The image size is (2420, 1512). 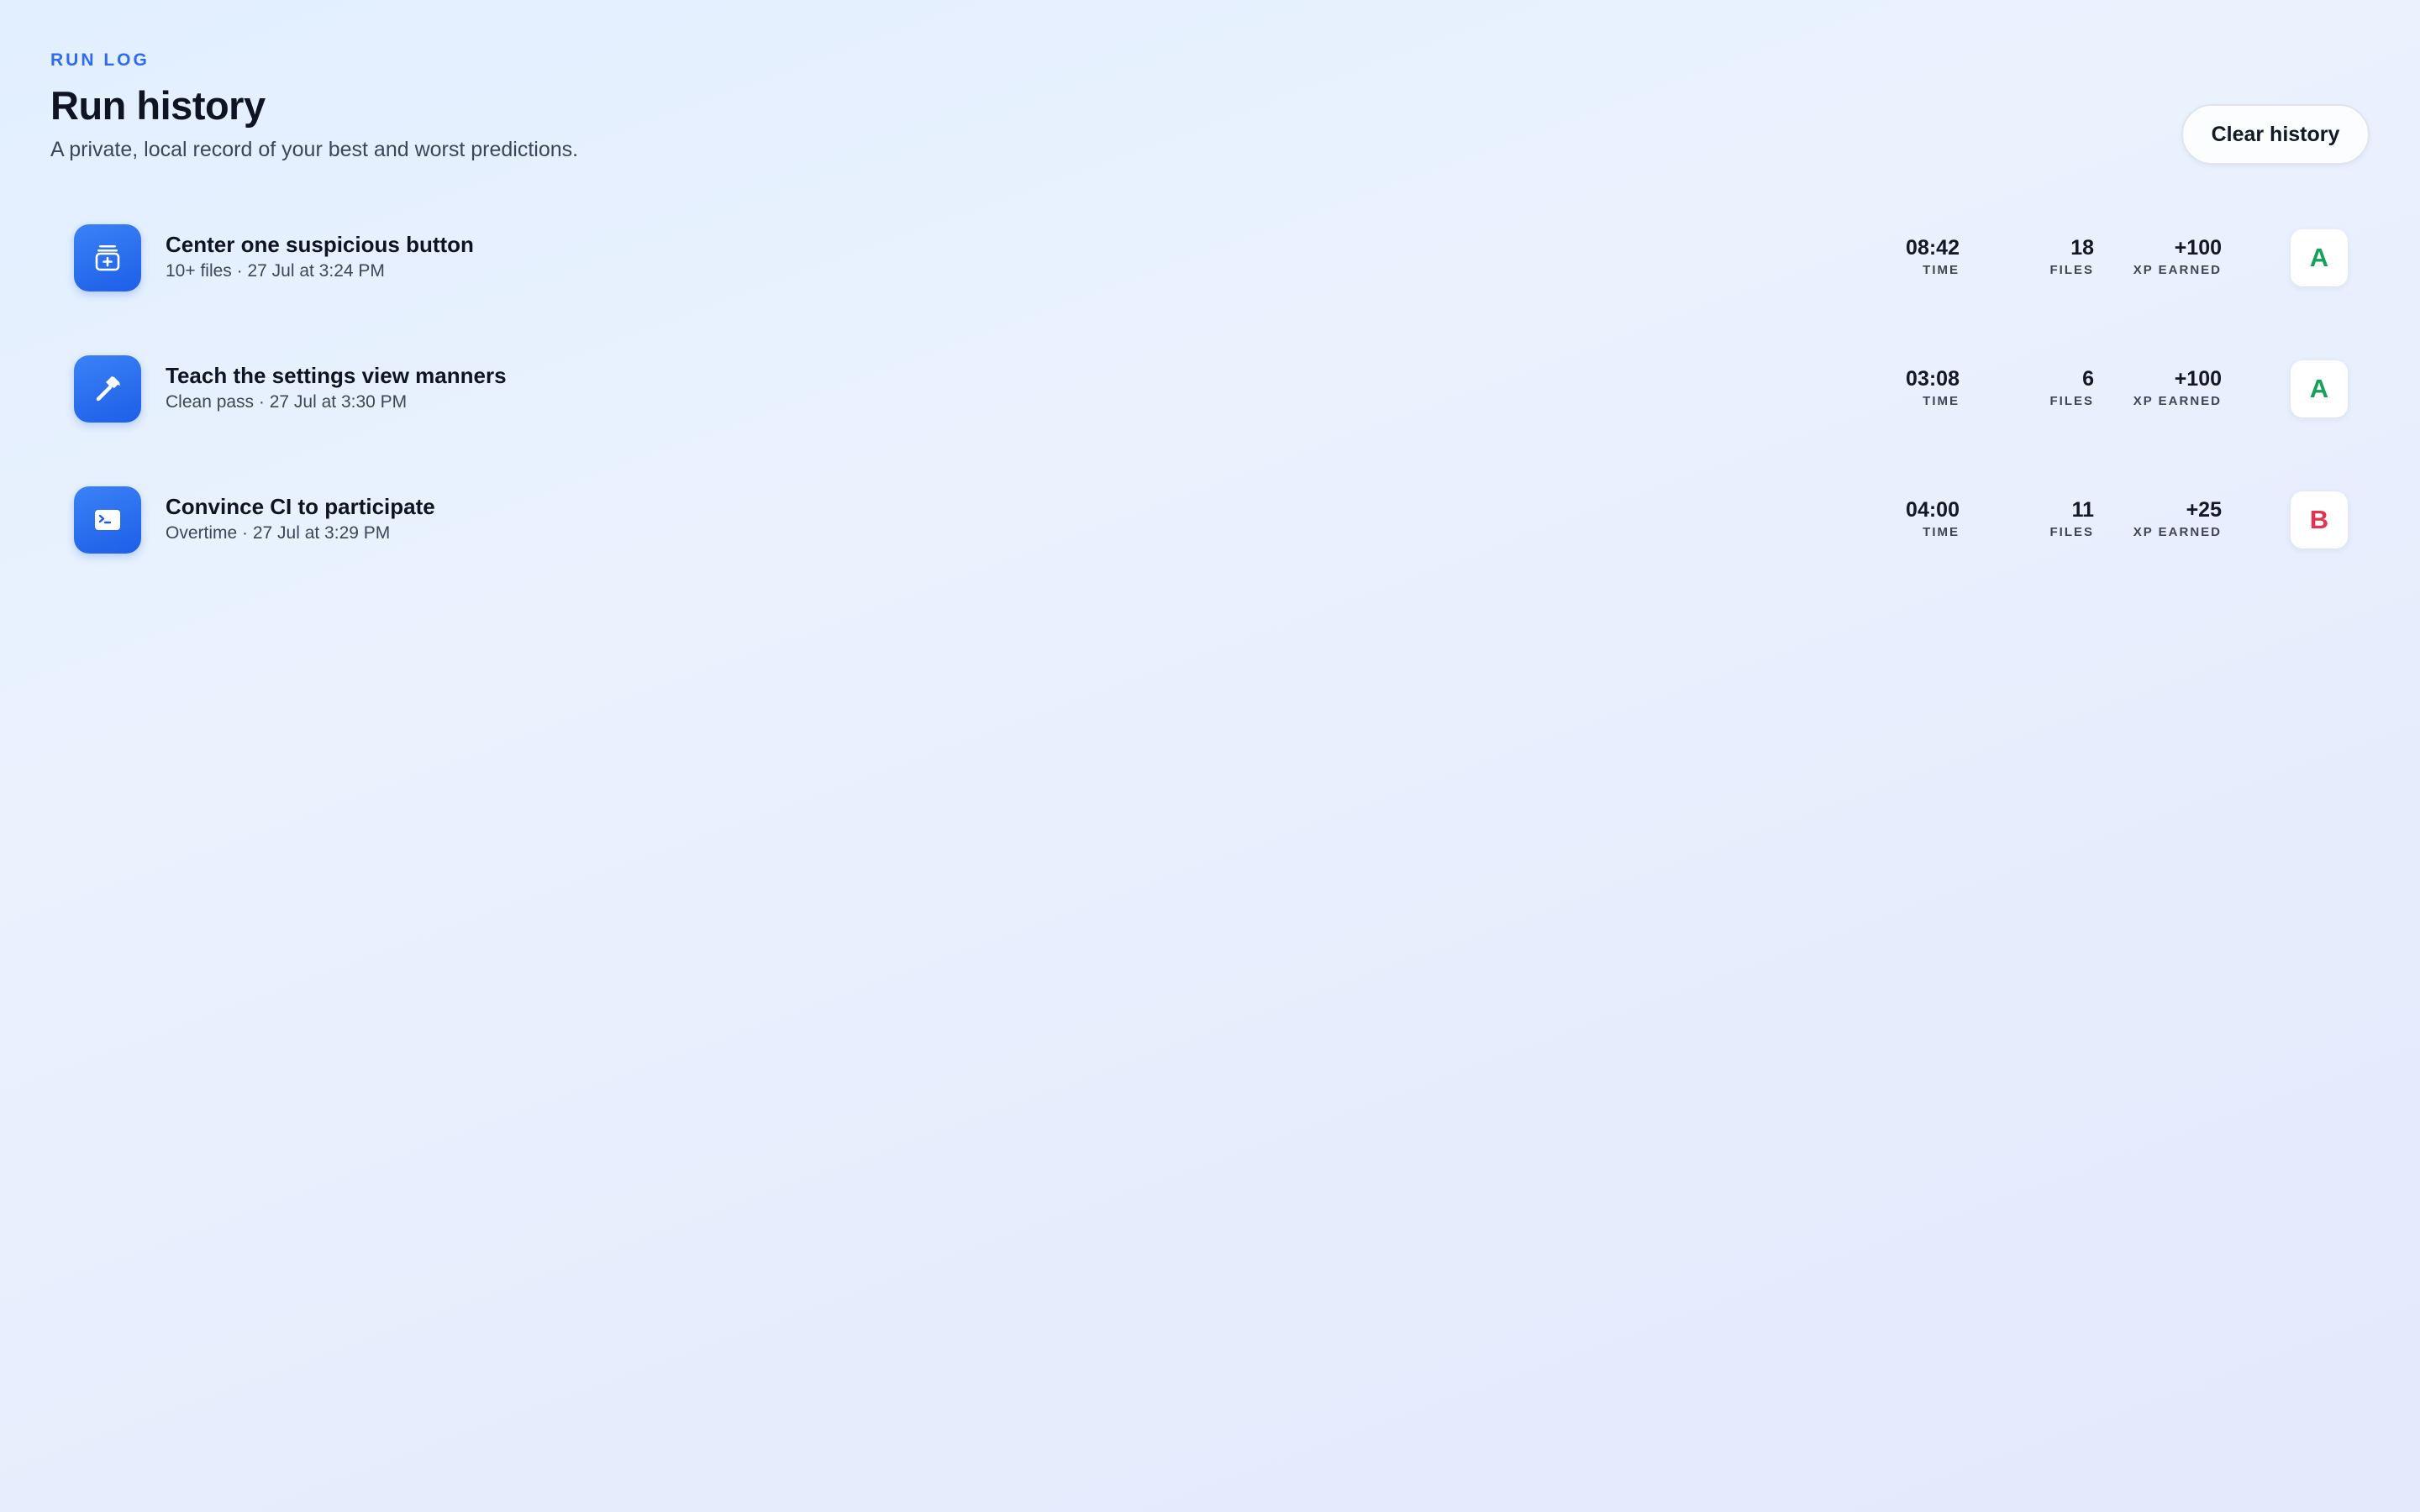 I want to click on files-stat: 11 FILES, so click(x=2071, y=519).